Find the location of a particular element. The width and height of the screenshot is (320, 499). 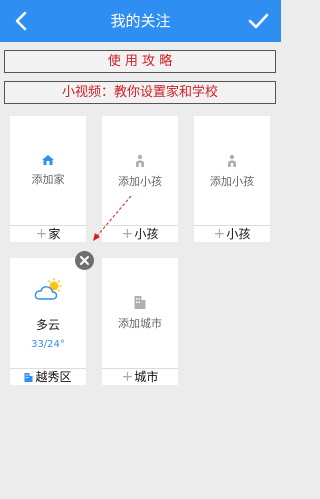

add-home-card: 添加家 + 家 is located at coordinates (48, 179).